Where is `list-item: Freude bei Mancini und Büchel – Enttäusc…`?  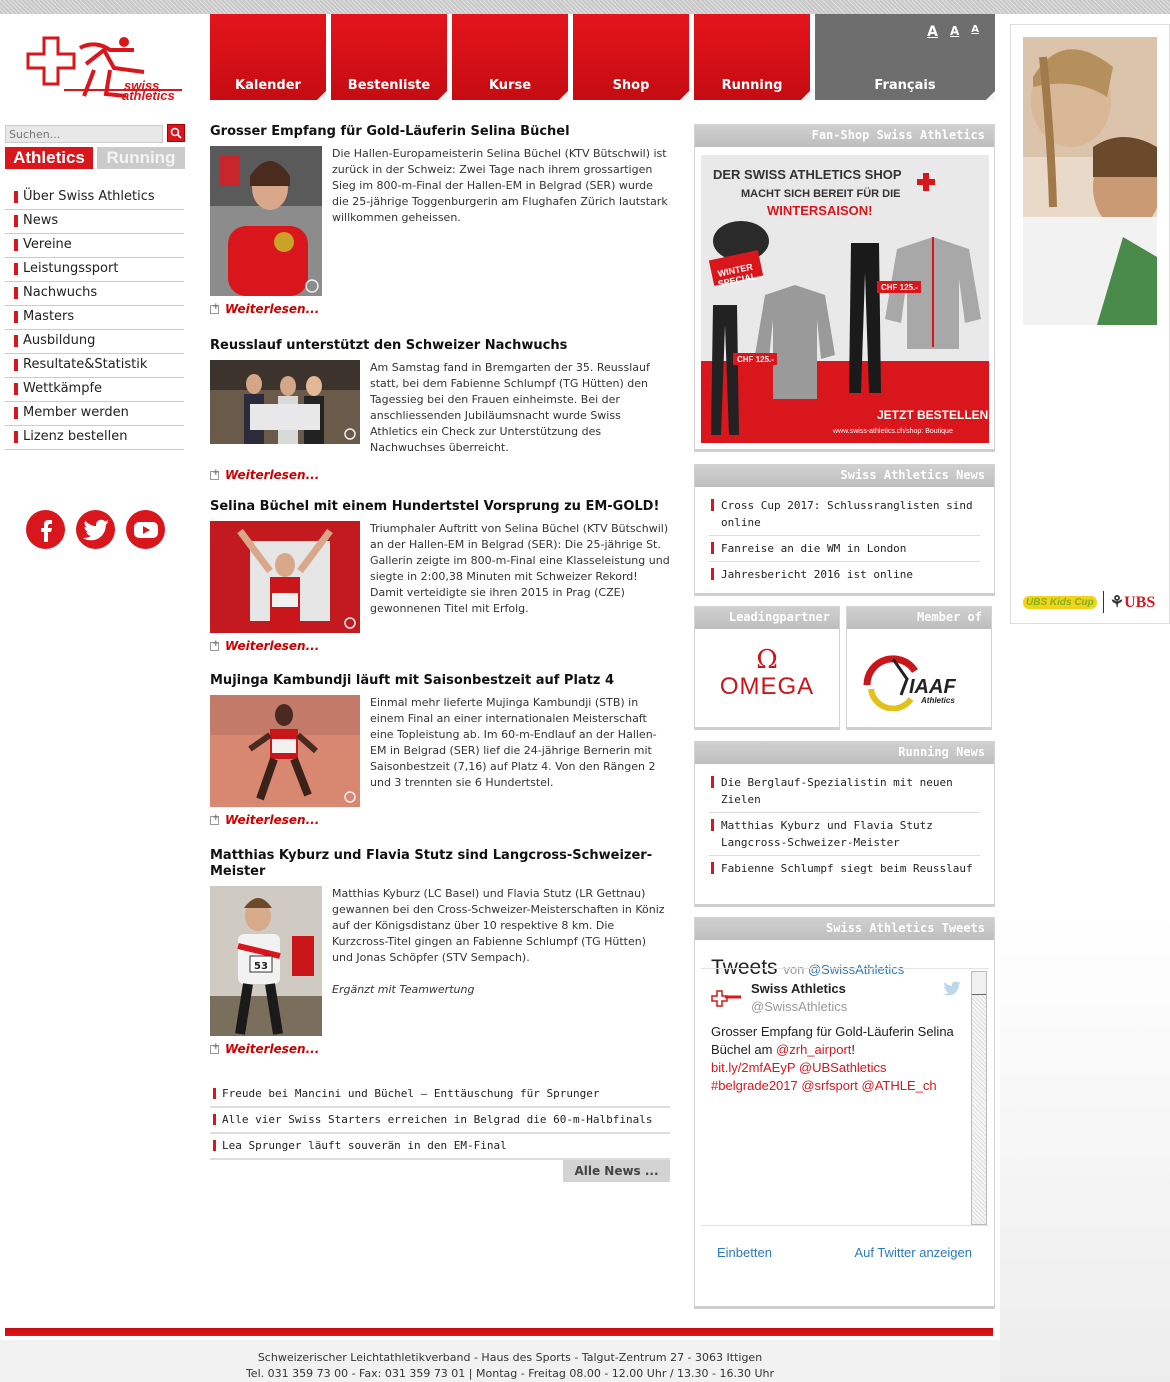
list-item: Freude bei Mancini und Büchel – Enttäusc… is located at coordinates (440, 1095).